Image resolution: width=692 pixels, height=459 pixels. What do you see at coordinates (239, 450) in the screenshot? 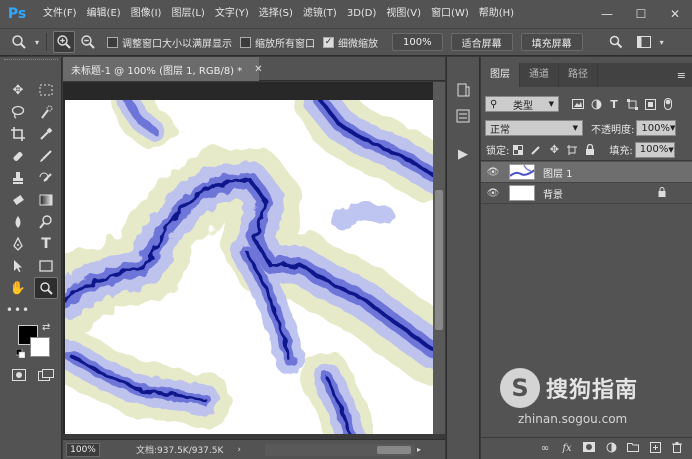
I see `chevron-right-icon: ›` at bounding box center [239, 450].